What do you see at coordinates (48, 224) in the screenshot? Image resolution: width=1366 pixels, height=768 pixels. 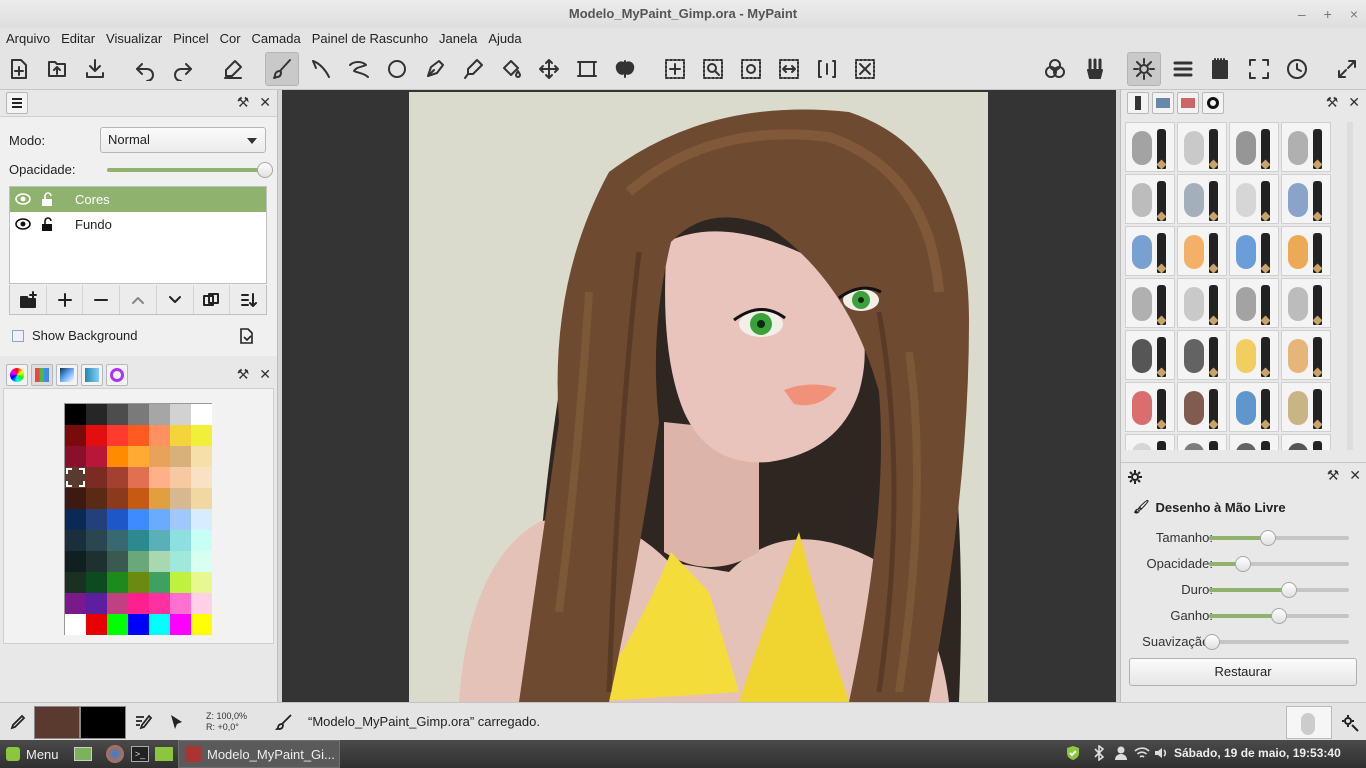 I see `unlock-icon` at bounding box center [48, 224].